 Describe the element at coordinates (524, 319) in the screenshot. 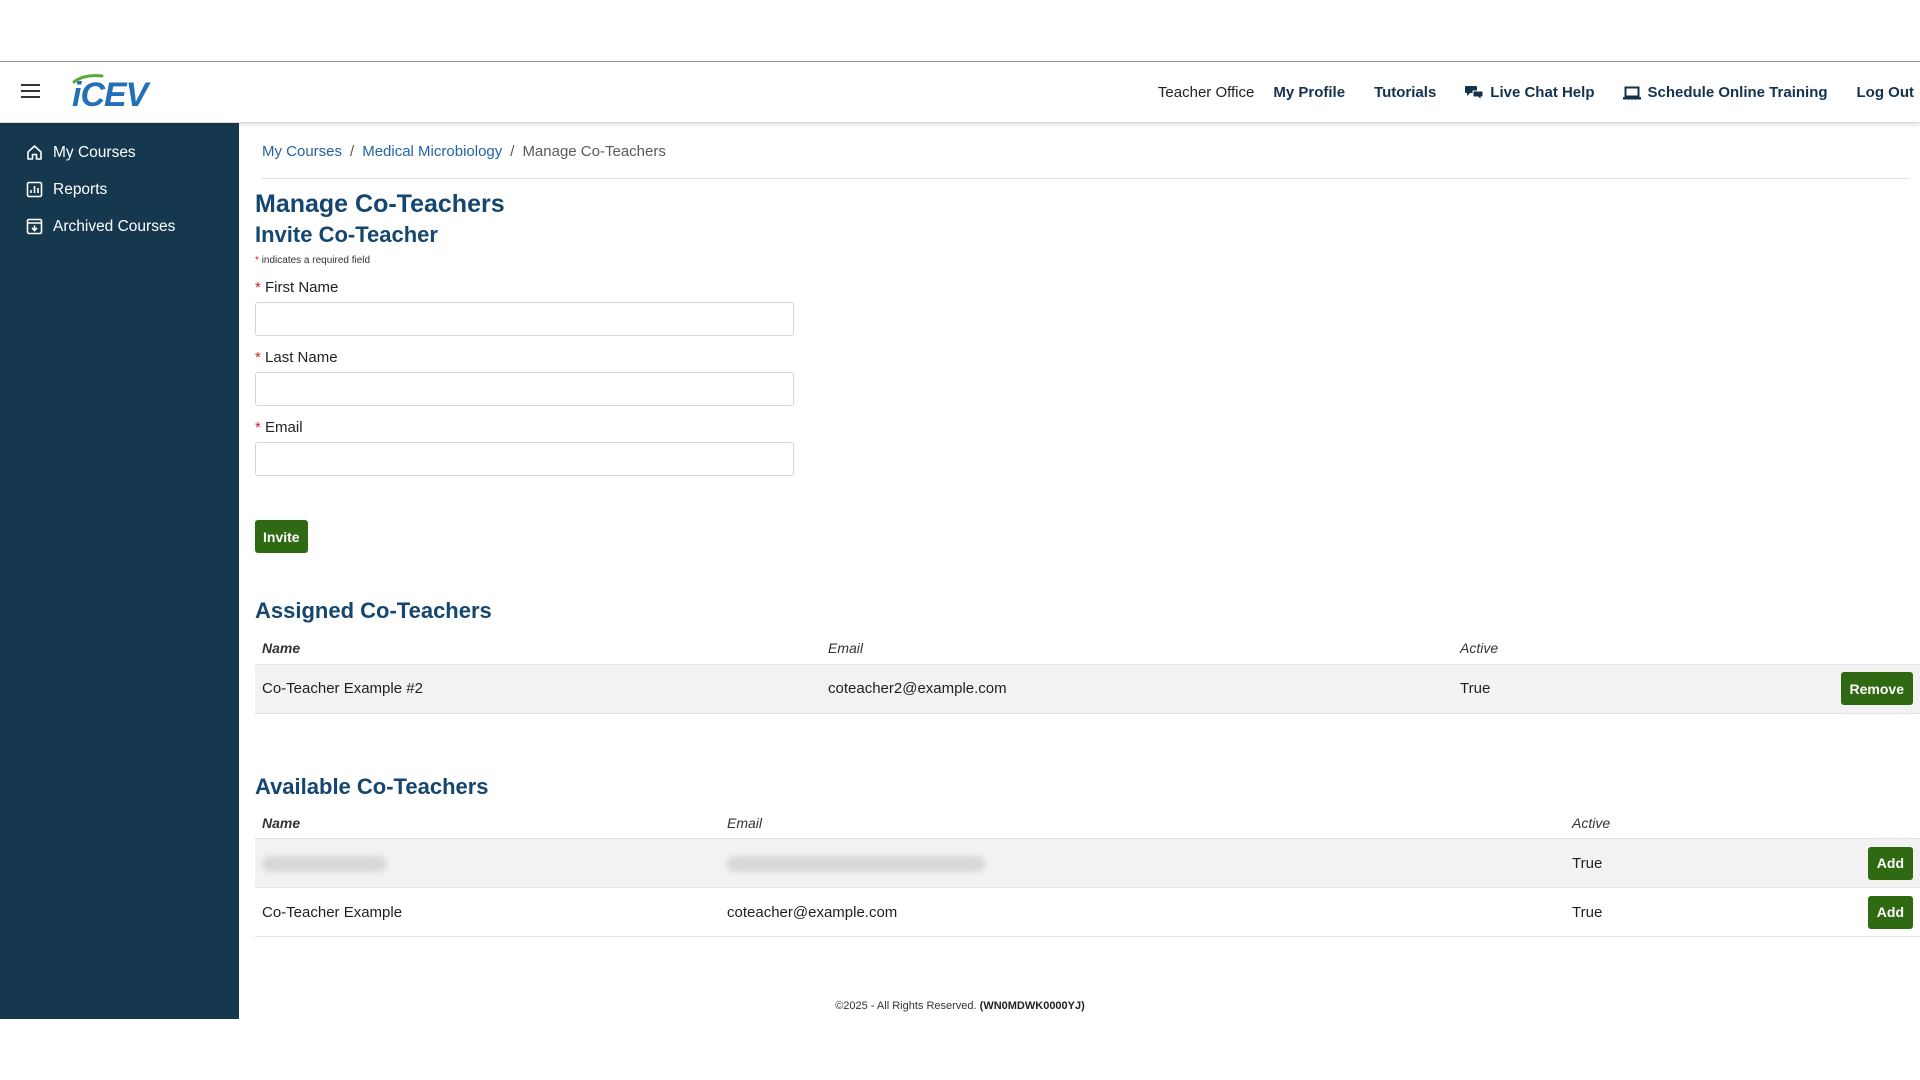

I see `first-name-input` at that location.